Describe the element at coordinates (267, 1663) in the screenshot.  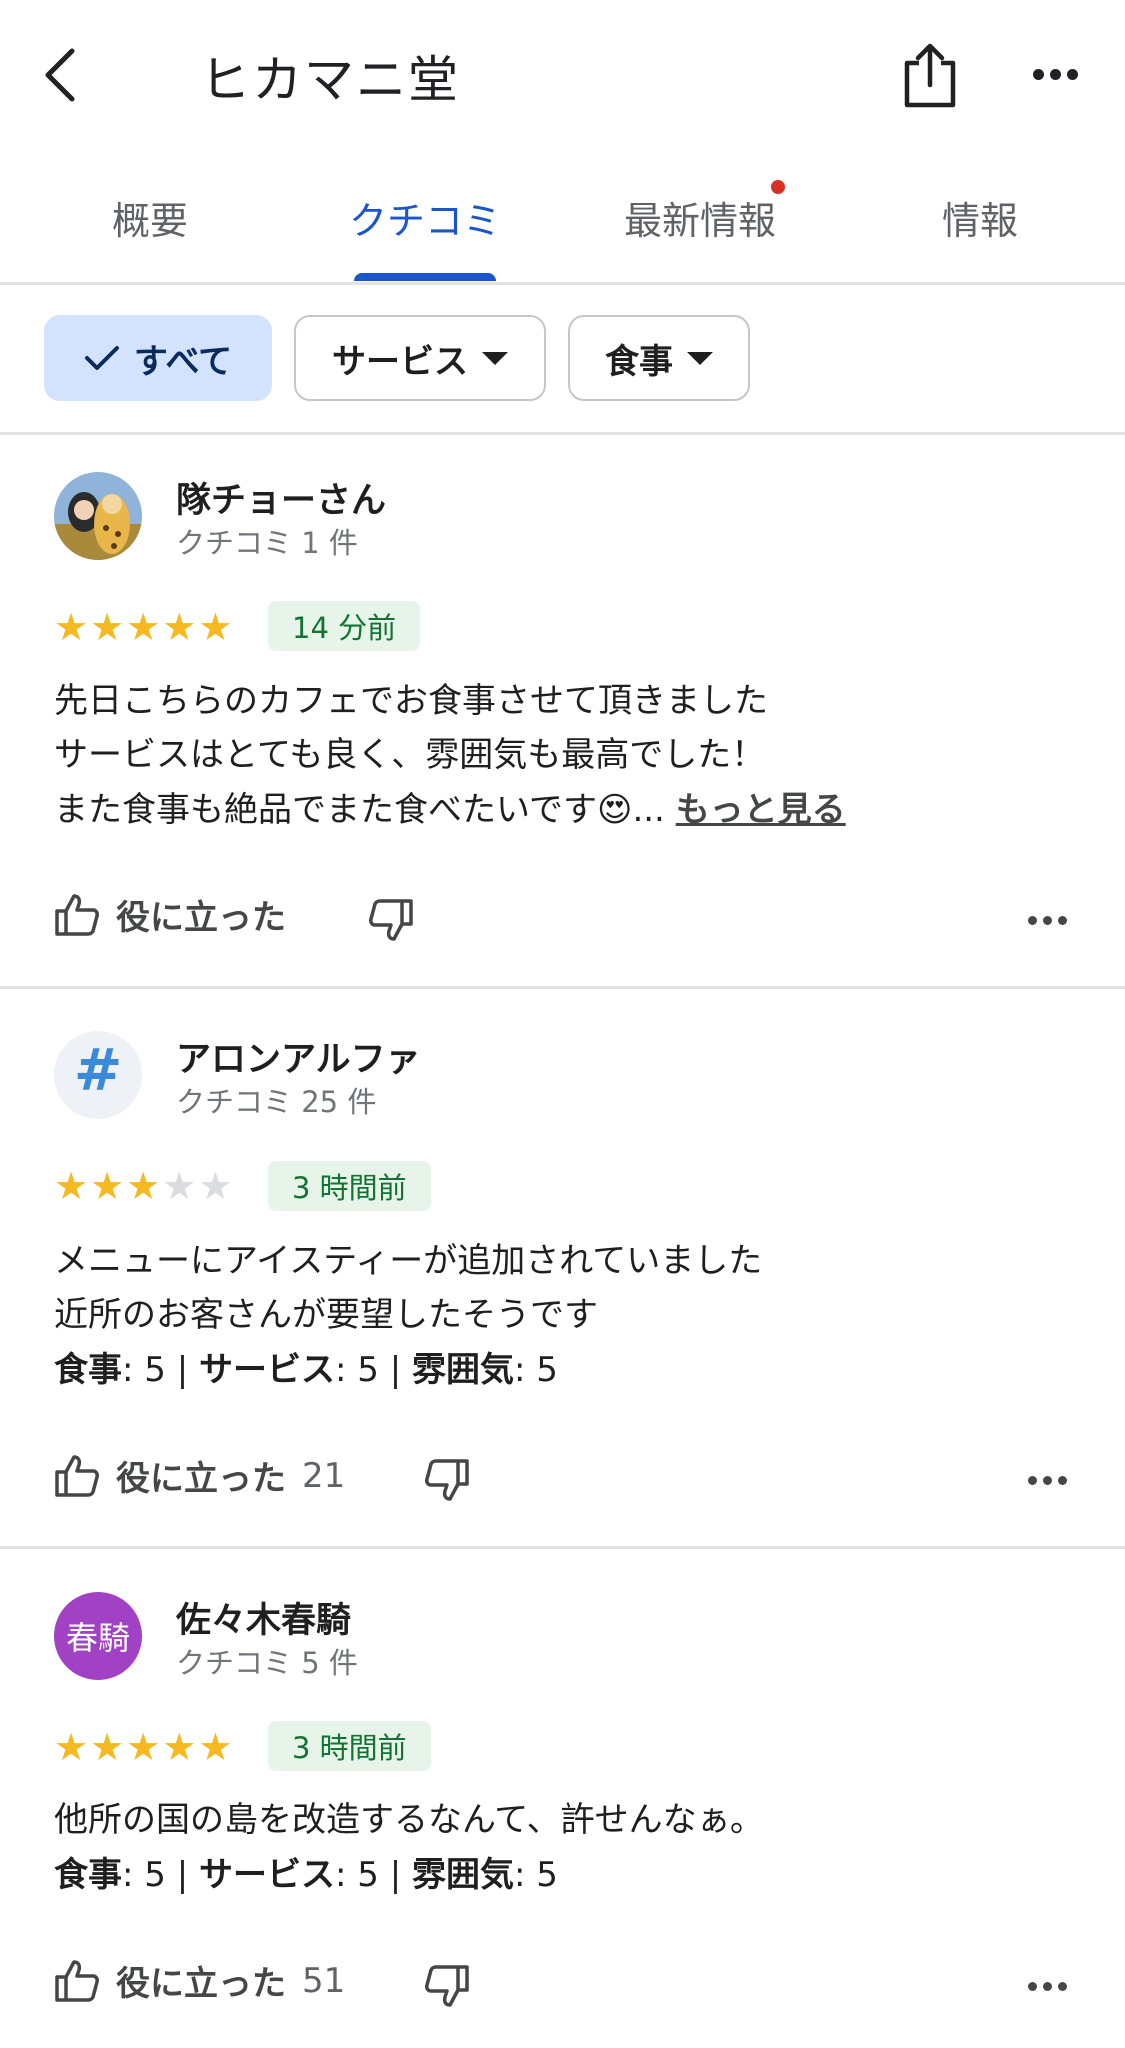
I see `reviewer-review-count: クチコミ 5 件` at that location.